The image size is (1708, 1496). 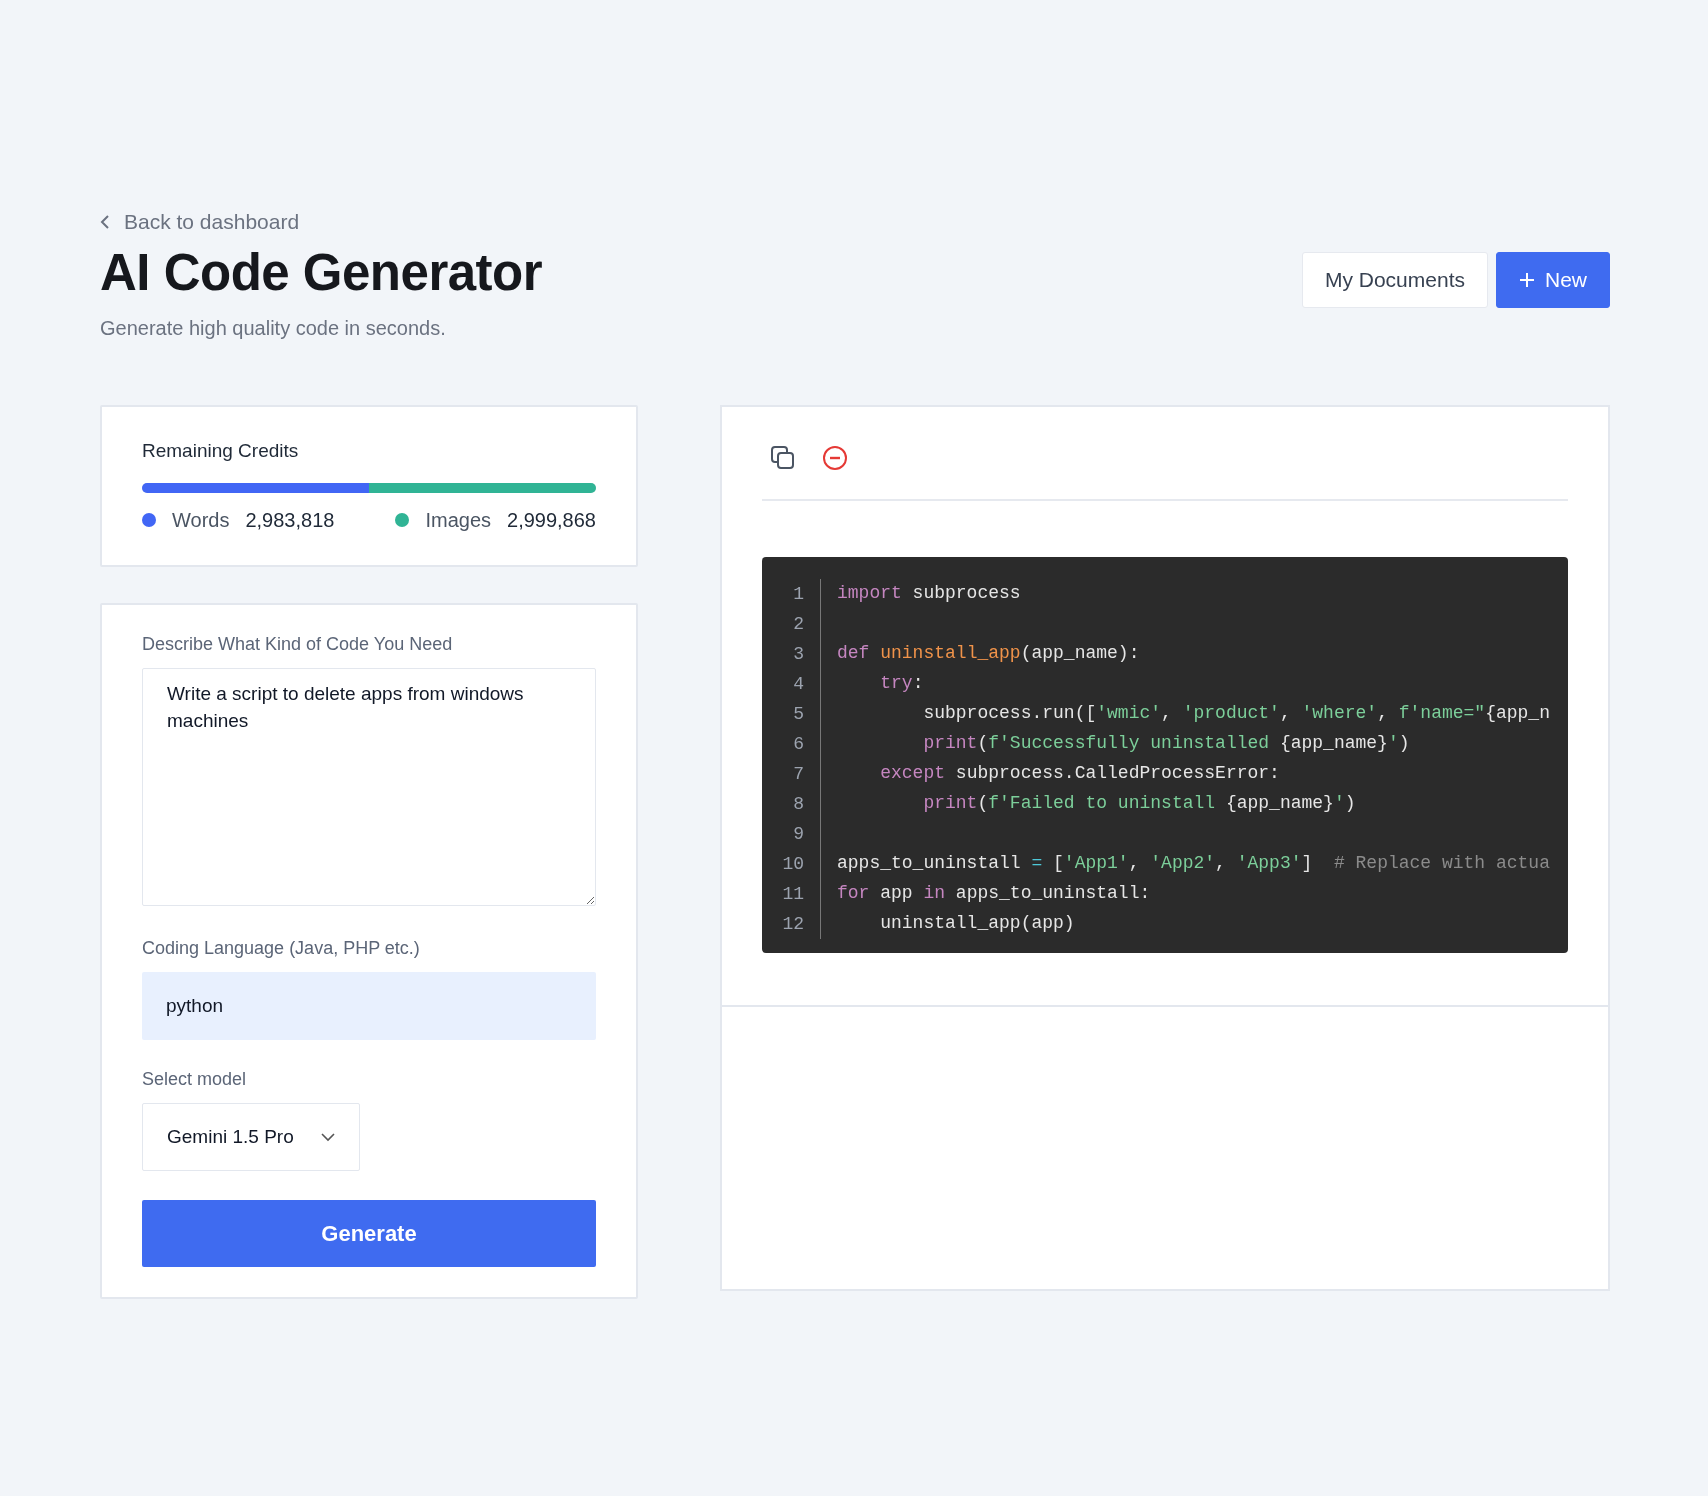 What do you see at coordinates (1079, 774) in the screenshot?
I see `code-line: except subprocess.CalledProcessError:` at bounding box center [1079, 774].